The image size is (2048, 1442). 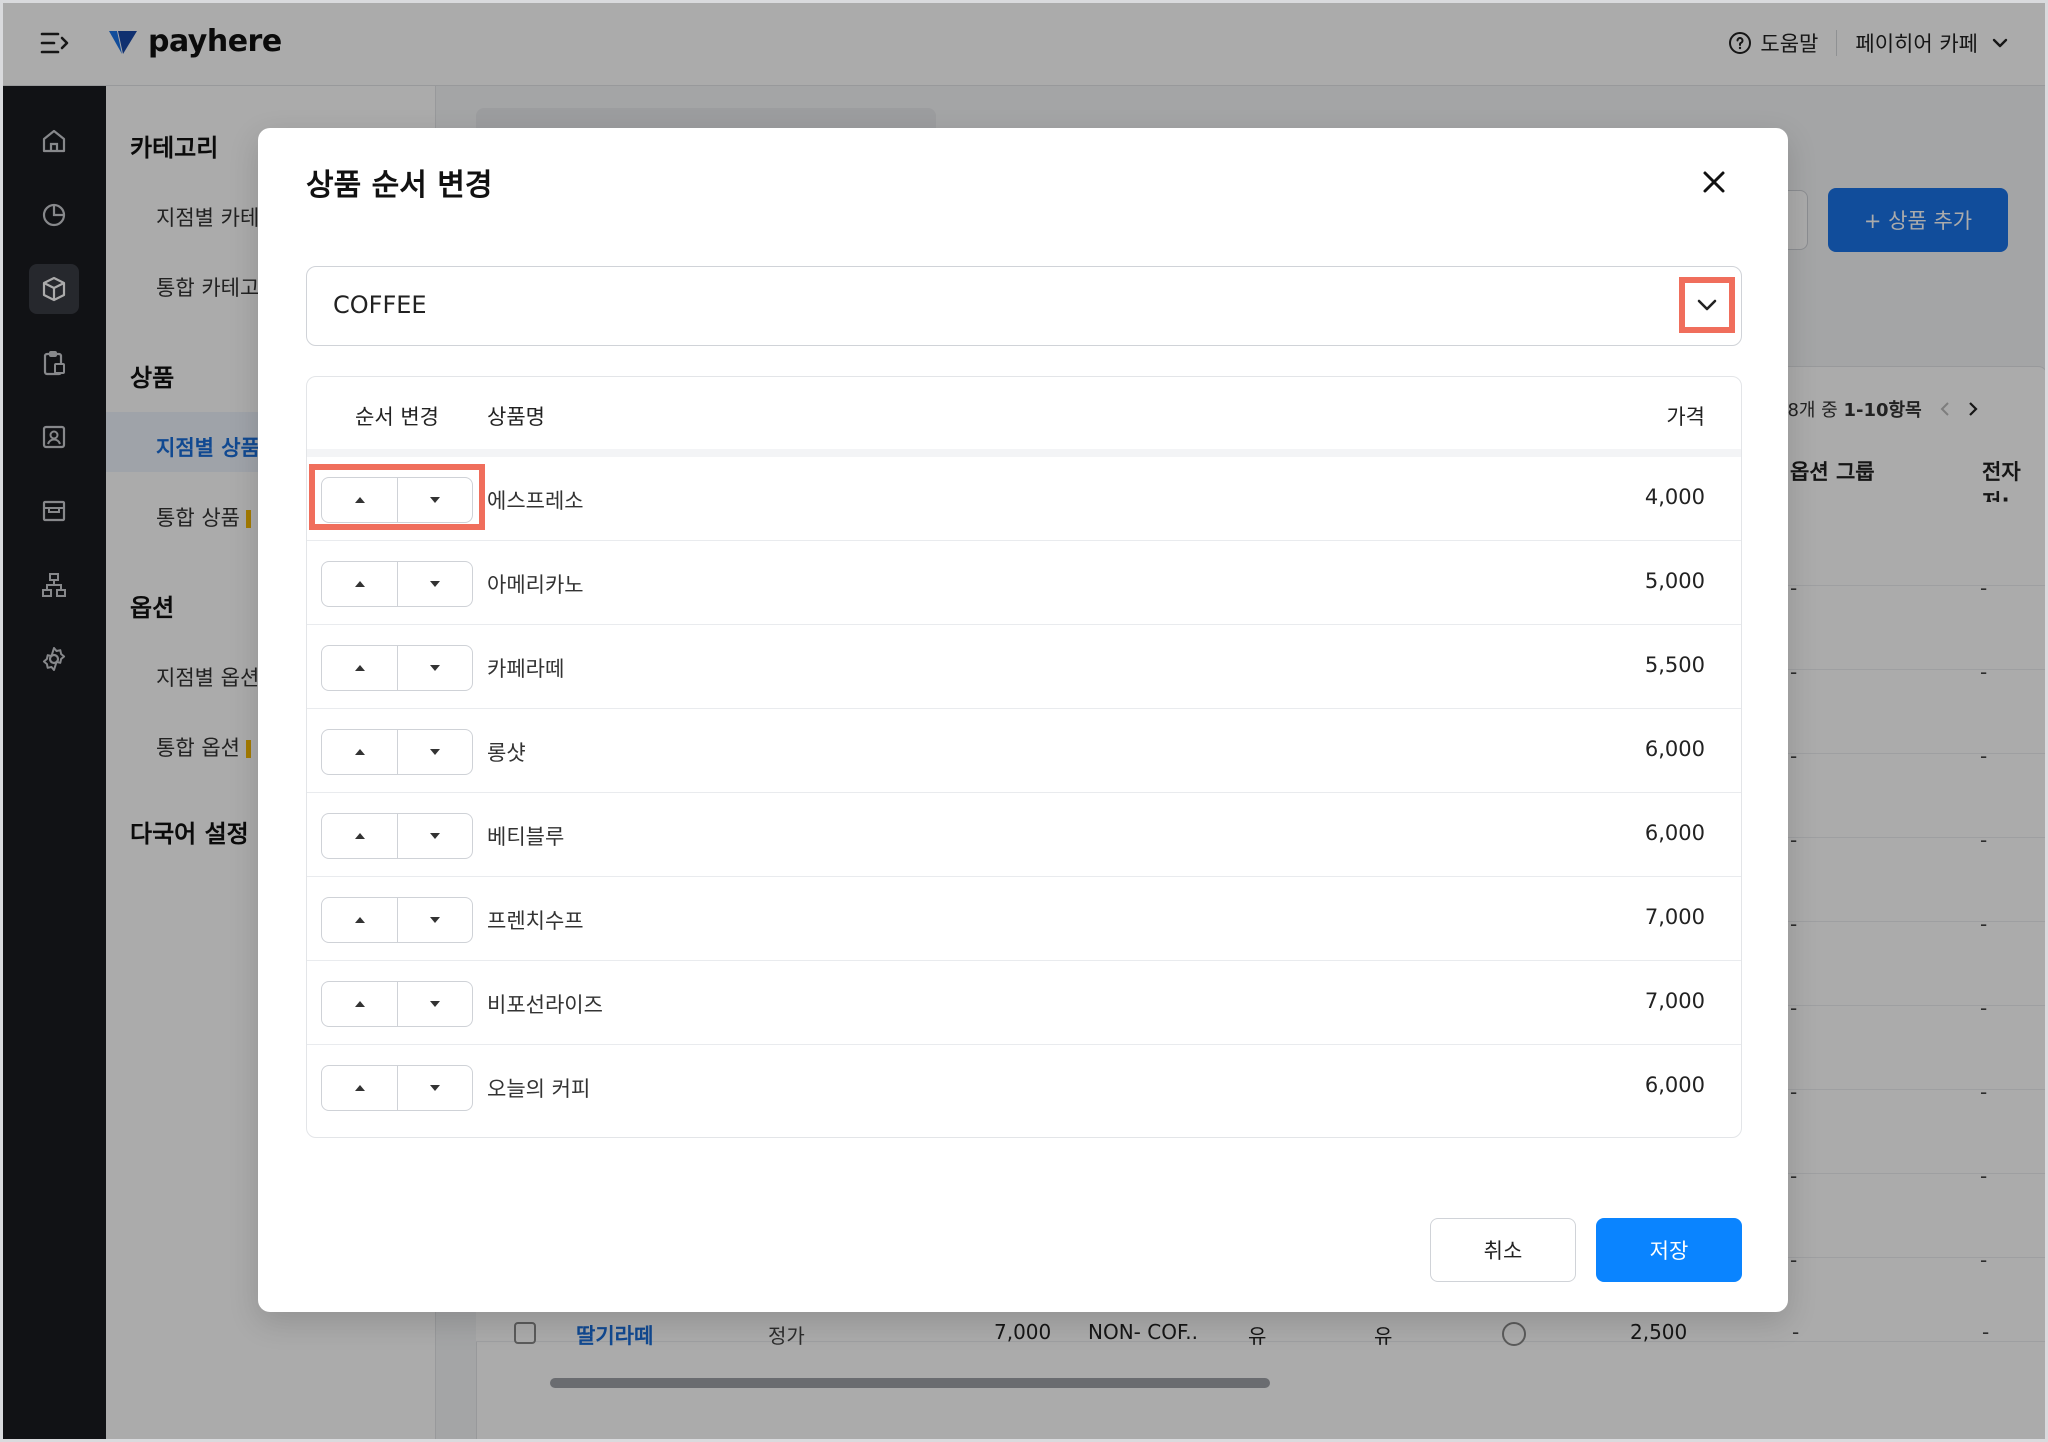 What do you see at coordinates (535, 921) in the screenshot?
I see `product-name: 프렌치수프` at bounding box center [535, 921].